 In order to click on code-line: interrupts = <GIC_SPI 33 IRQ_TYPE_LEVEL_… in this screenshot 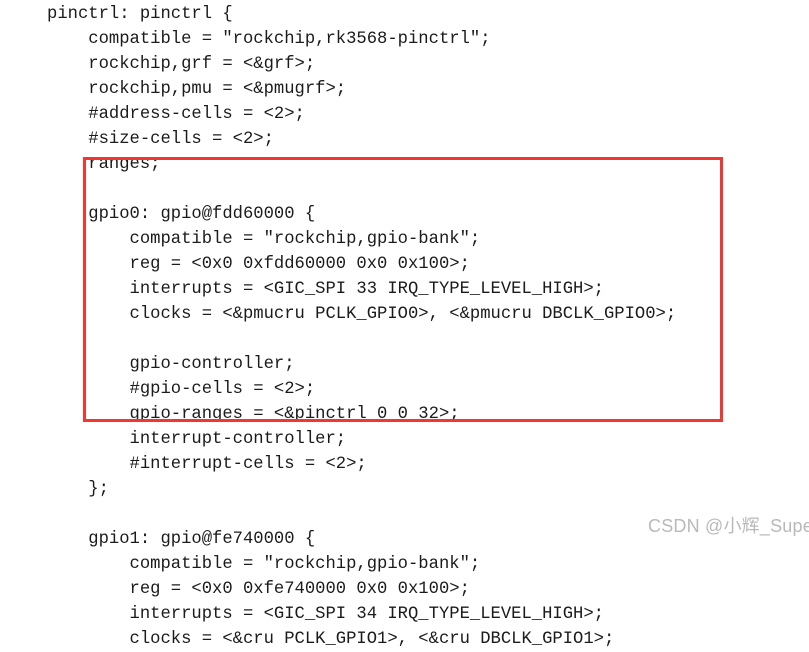, I will do `click(325, 289)`.